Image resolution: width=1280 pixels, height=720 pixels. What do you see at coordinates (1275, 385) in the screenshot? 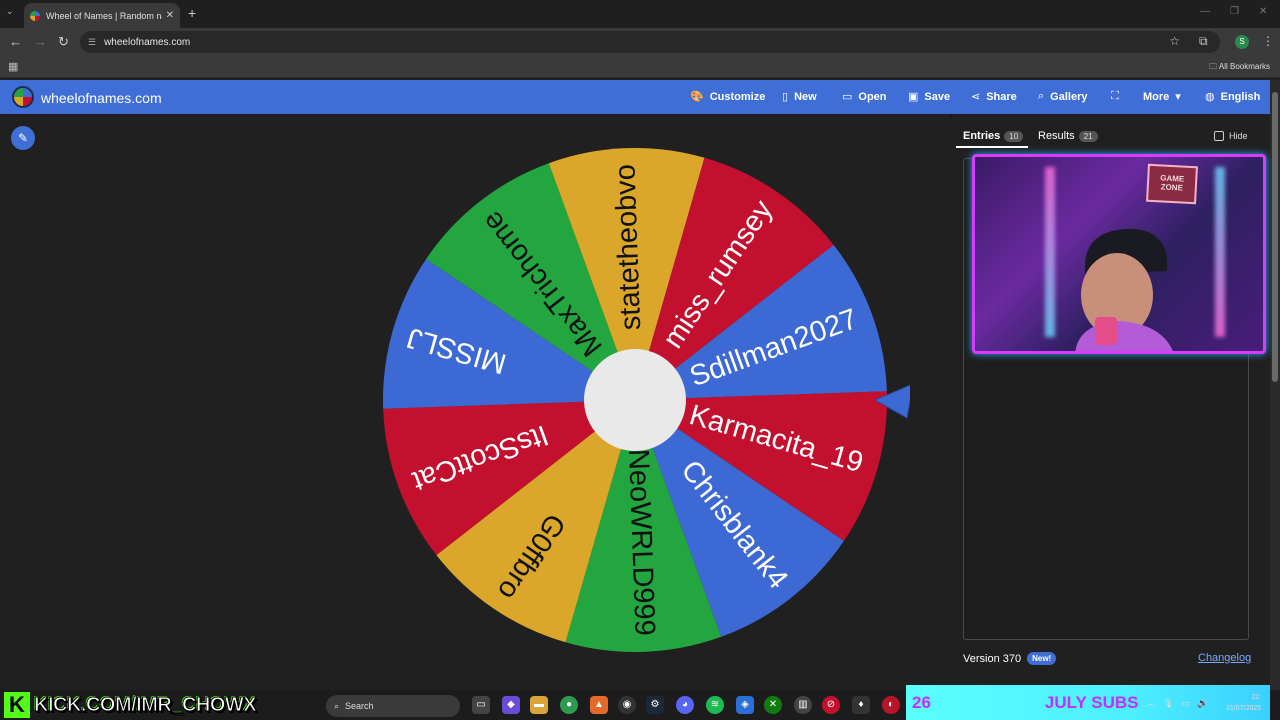
I see `page-scrollbar` at bounding box center [1275, 385].